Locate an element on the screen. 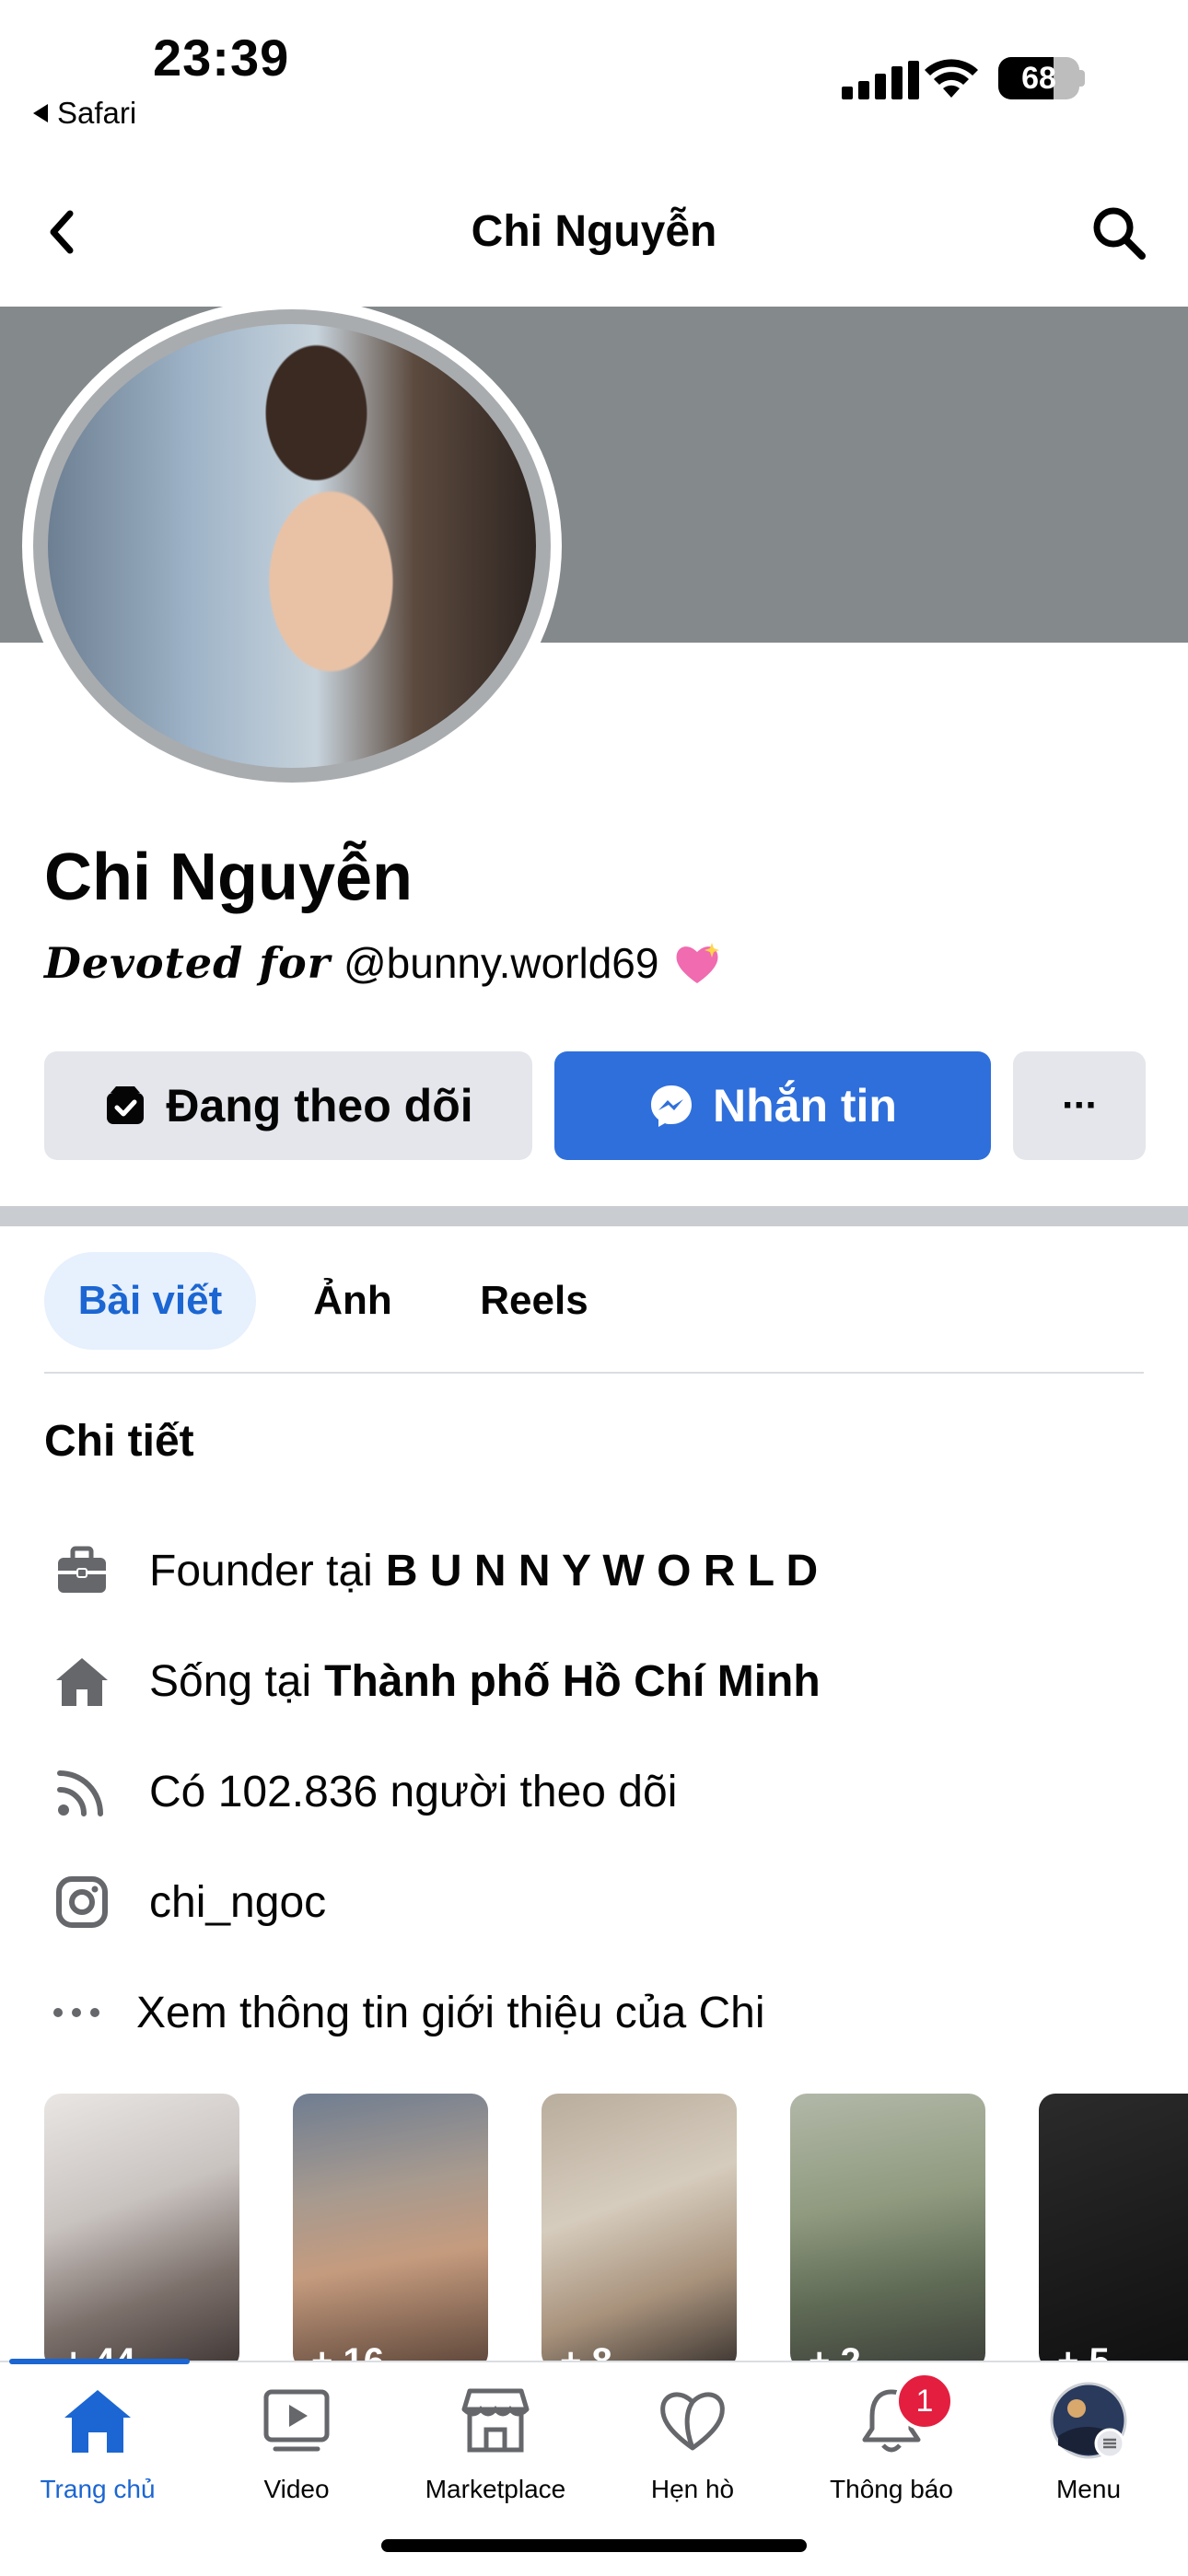  following-check-icon is located at coordinates (126, 1105).